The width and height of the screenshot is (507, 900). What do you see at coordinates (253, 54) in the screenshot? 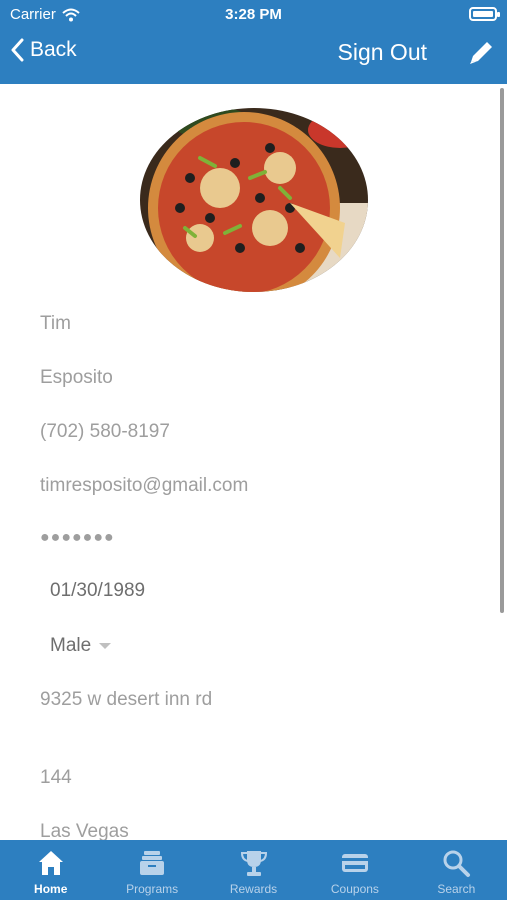
I see `nav-bar: Back Sign Out` at bounding box center [253, 54].